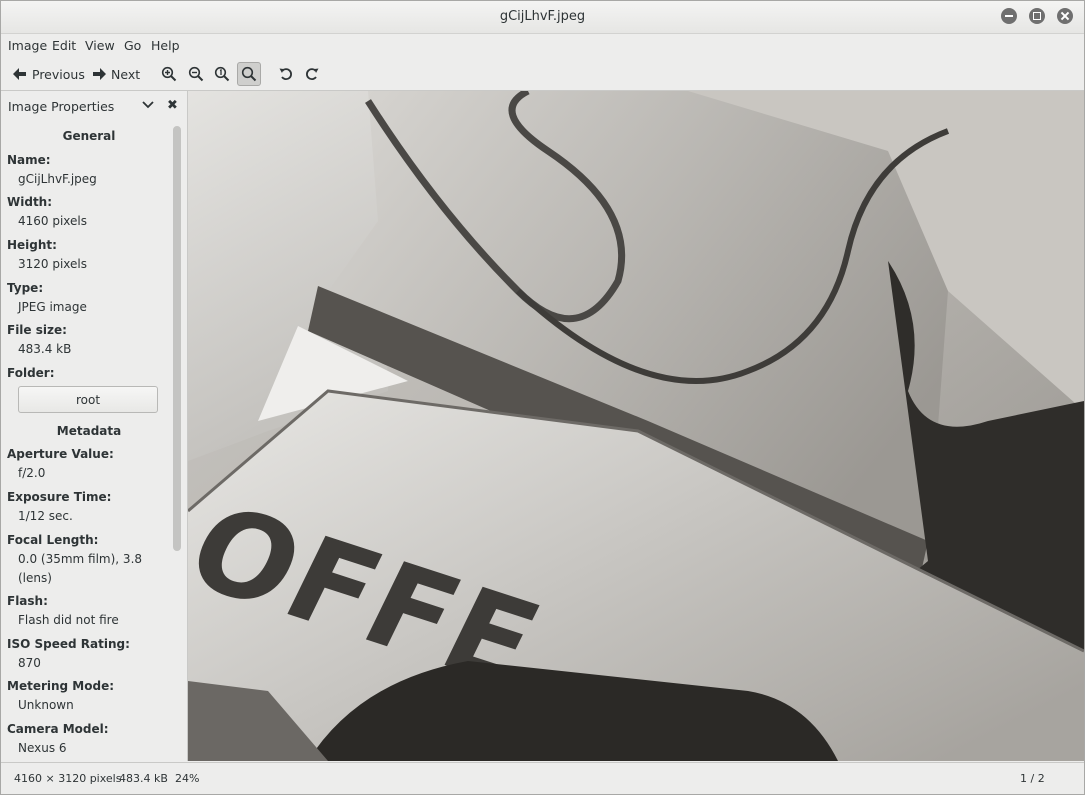  I want to click on arrow-left-icon, so click(19, 74).